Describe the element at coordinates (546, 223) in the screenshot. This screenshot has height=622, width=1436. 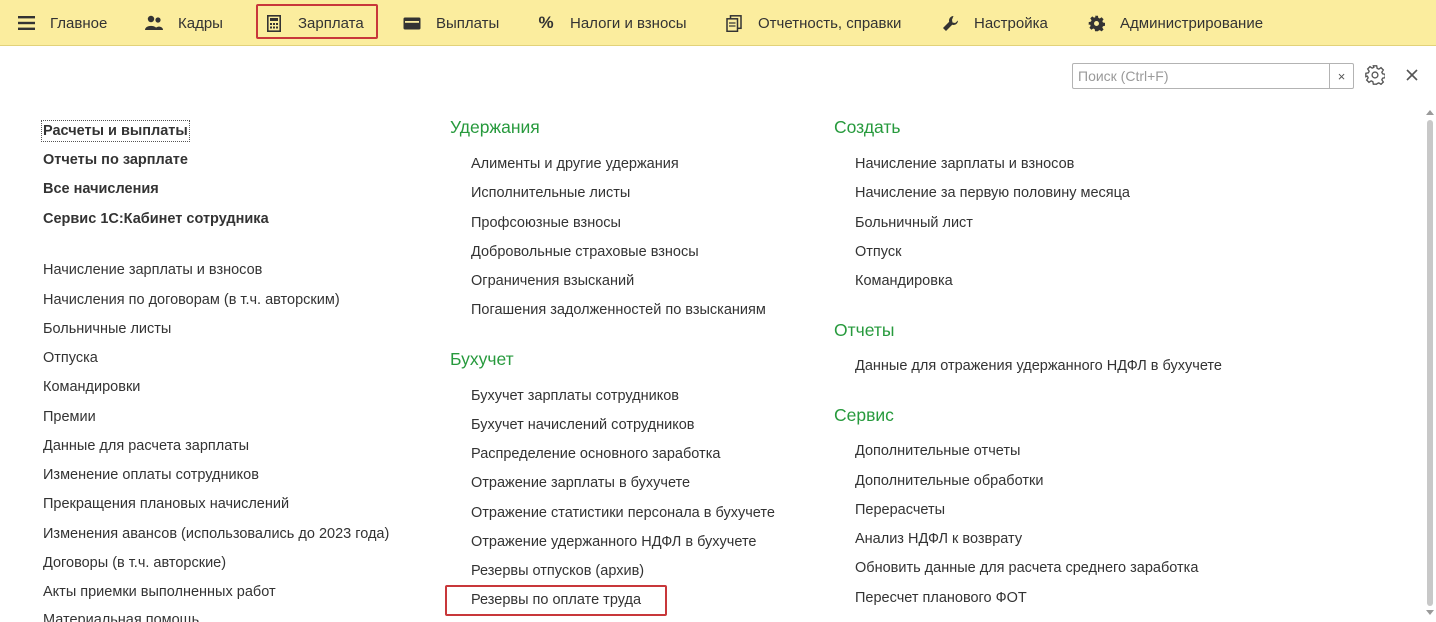
I see `link-union-fees: Профсоюзные взносы` at that location.